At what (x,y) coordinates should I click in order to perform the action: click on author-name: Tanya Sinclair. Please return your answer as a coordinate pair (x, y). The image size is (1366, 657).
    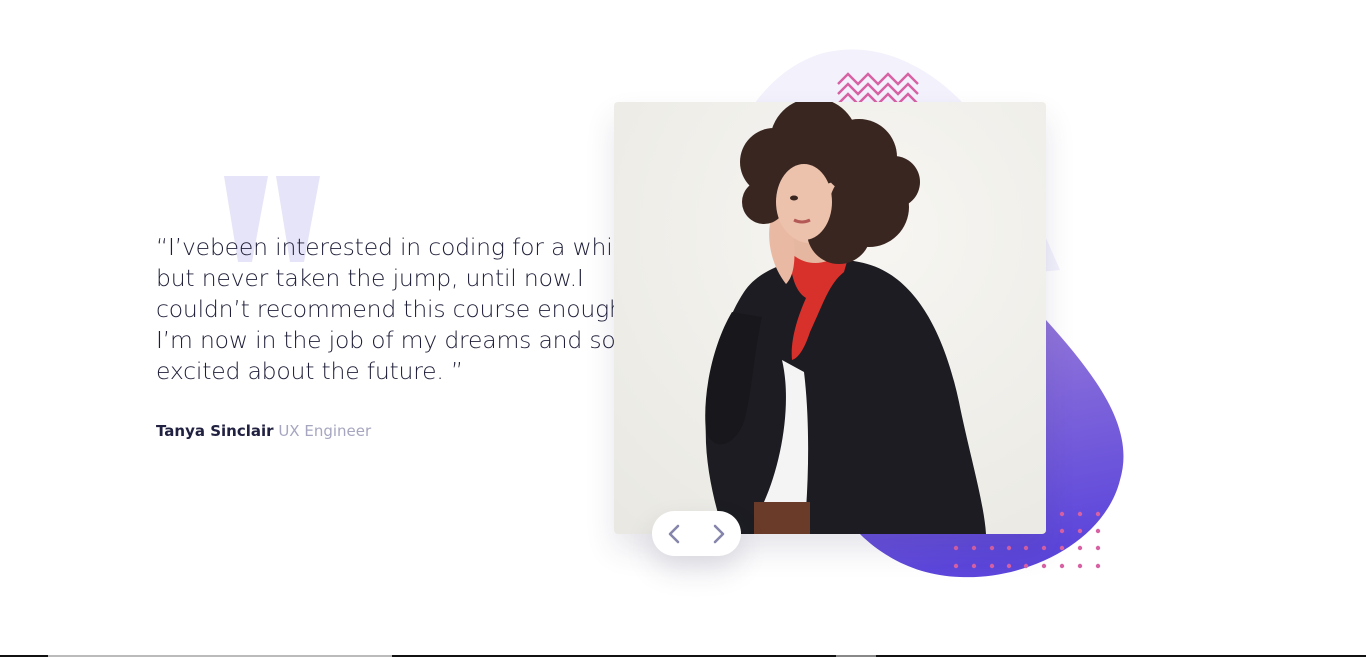
    Looking at the image, I should click on (215, 431).